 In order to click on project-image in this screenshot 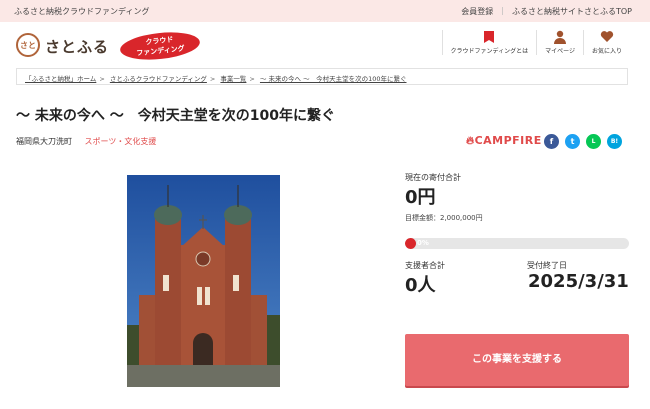, I will do `click(203, 281)`.